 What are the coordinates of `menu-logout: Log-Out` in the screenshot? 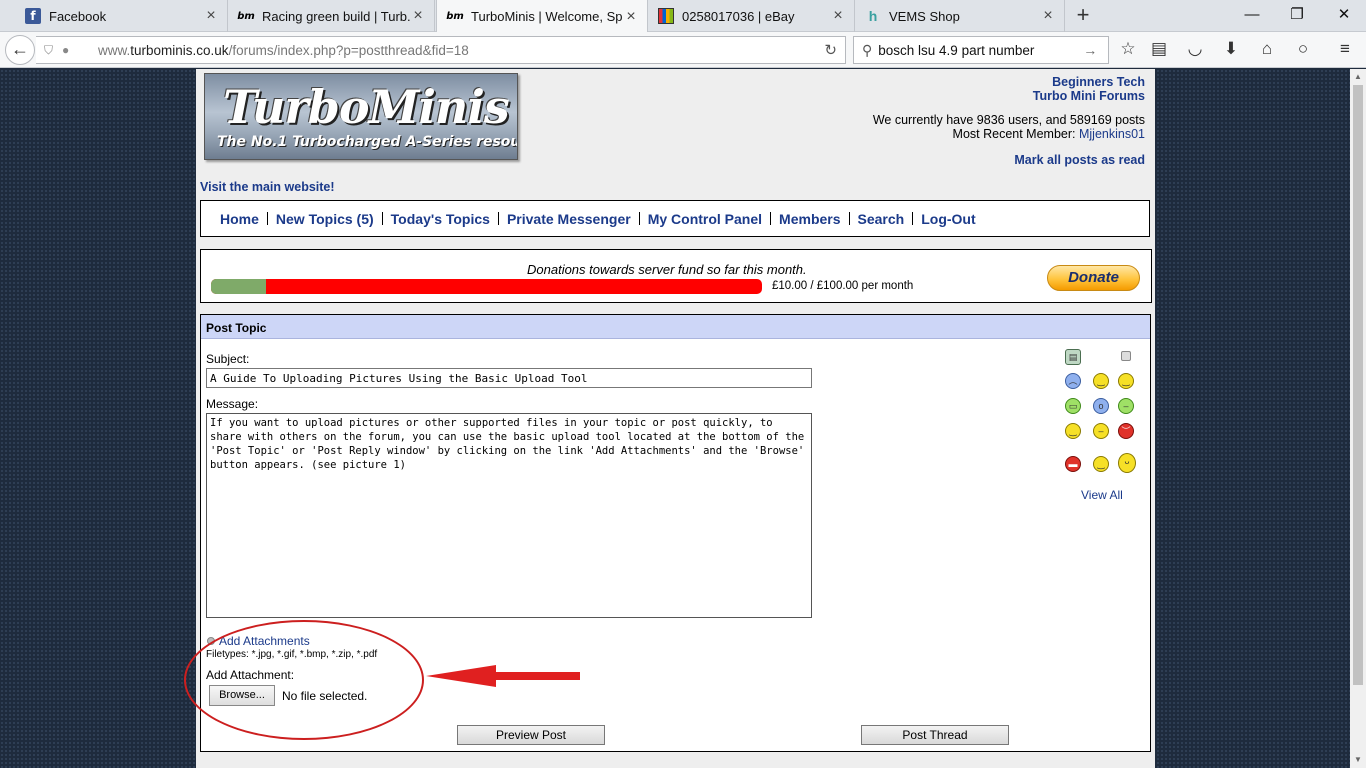 It's located at (948, 219).